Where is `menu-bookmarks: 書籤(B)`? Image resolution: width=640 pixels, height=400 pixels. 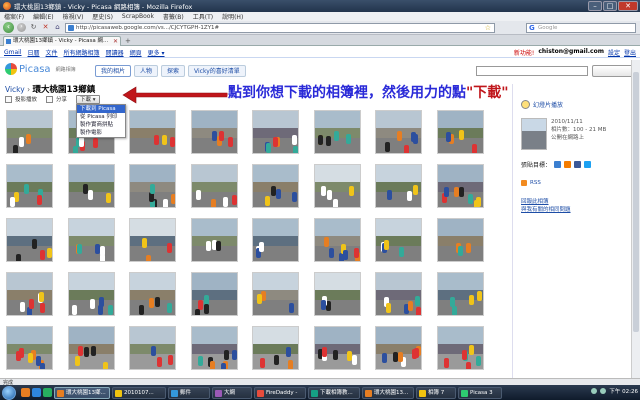
menu-bookmarks: 書籤(B) is located at coordinates (173, 16).